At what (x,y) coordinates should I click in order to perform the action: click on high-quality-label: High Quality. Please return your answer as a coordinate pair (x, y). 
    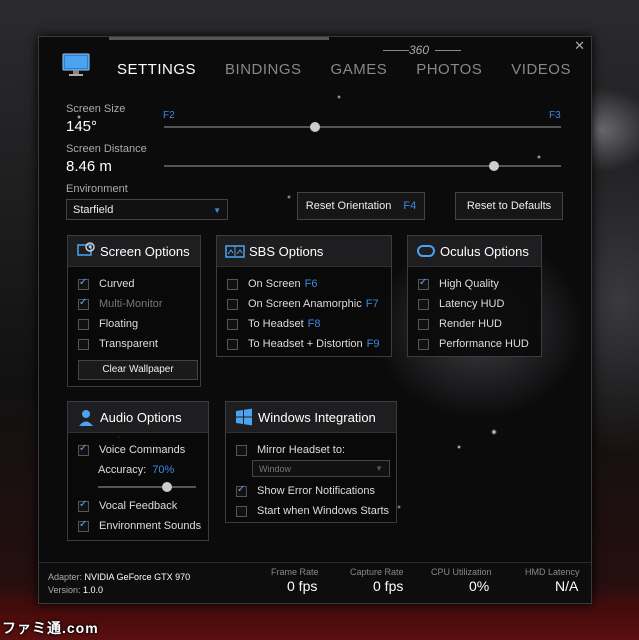
    Looking at the image, I should click on (469, 284).